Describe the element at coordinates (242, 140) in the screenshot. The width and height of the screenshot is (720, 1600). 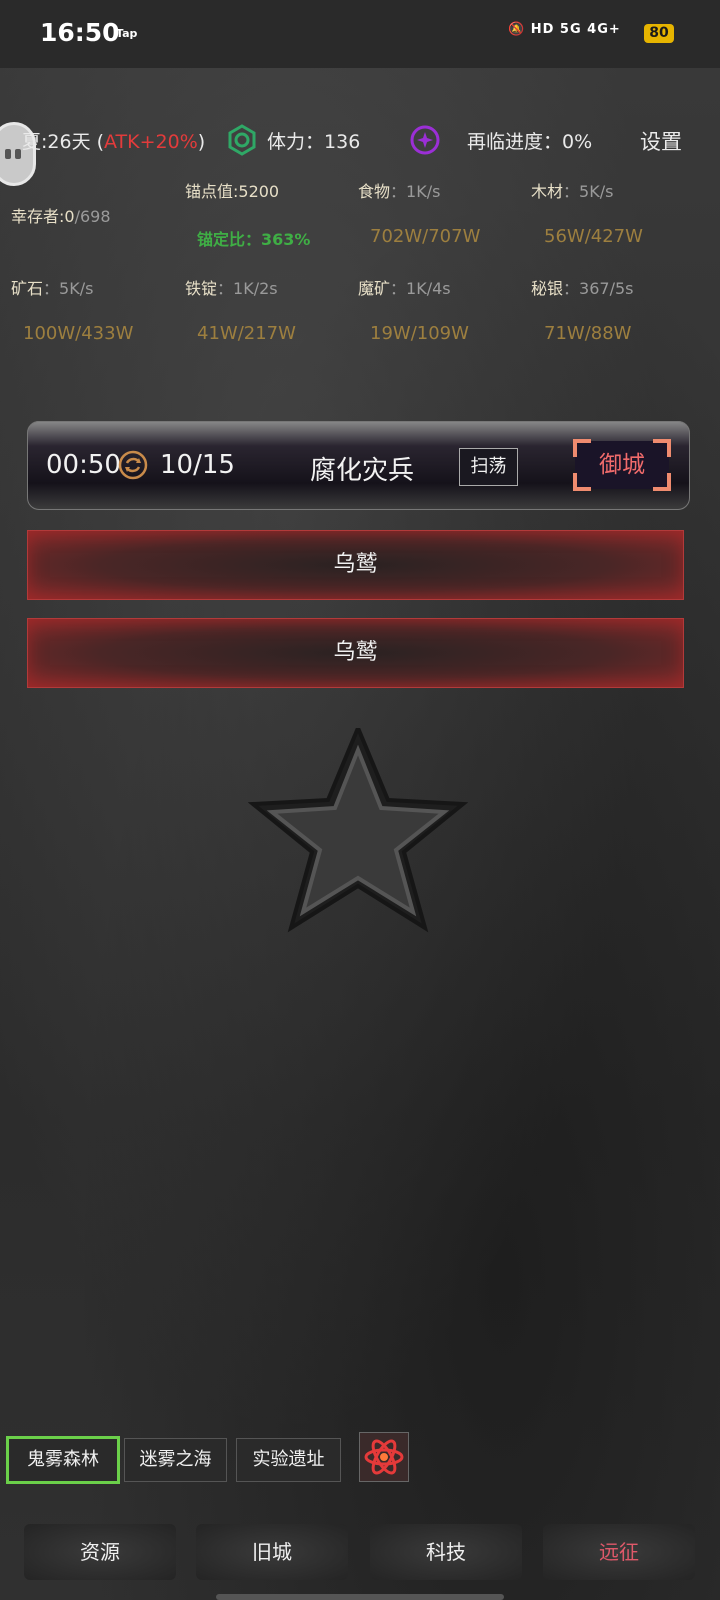
I see `stamina-icon` at that location.